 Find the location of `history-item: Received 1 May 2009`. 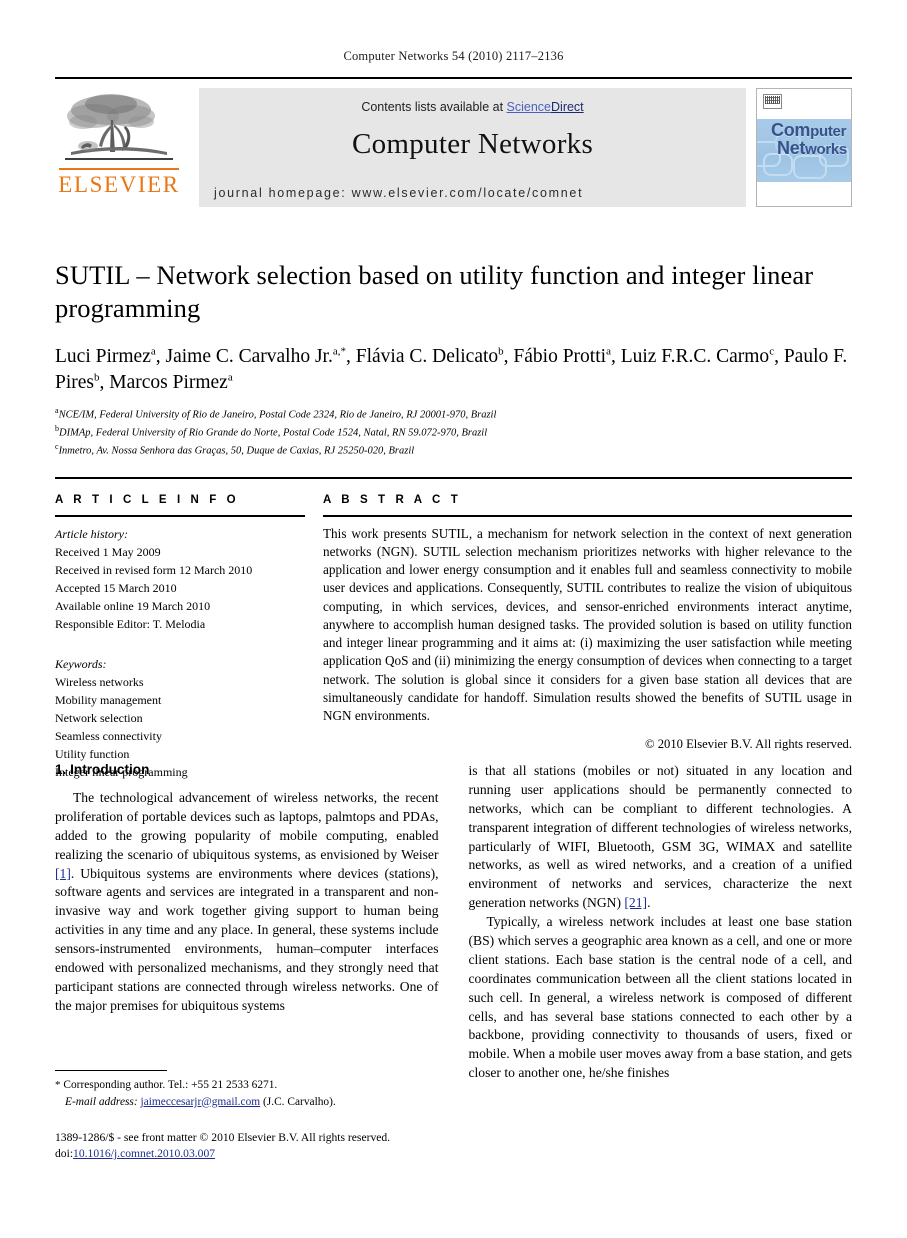

history-item: Received 1 May 2009 is located at coordinates (108, 551).